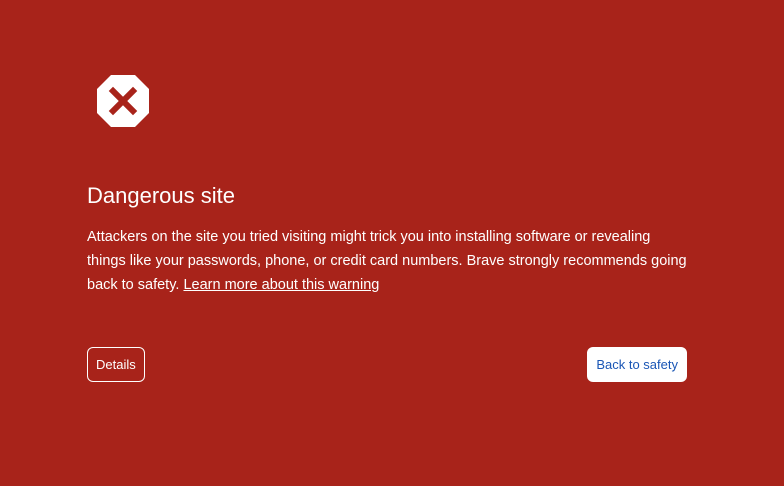  Describe the element at coordinates (281, 285) in the screenshot. I see `learn-more-link: Learn more about this warning` at that location.